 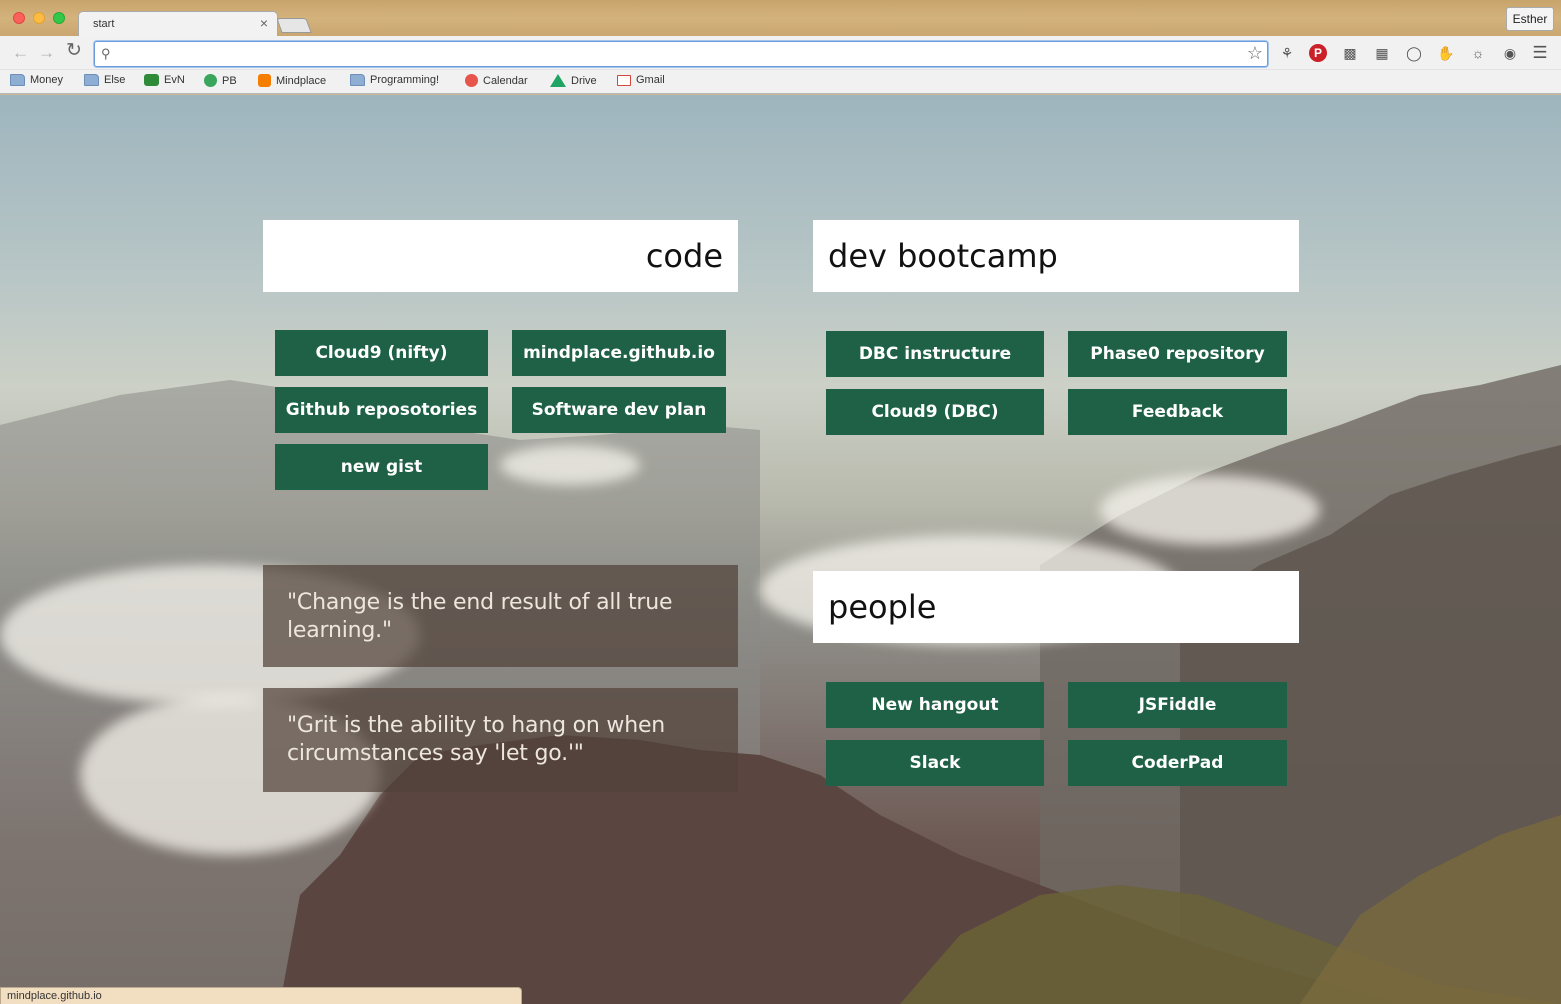 What do you see at coordinates (381, 467) in the screenshot?
I see `new-gist-link: new gist` at bounding box center [381, 467].